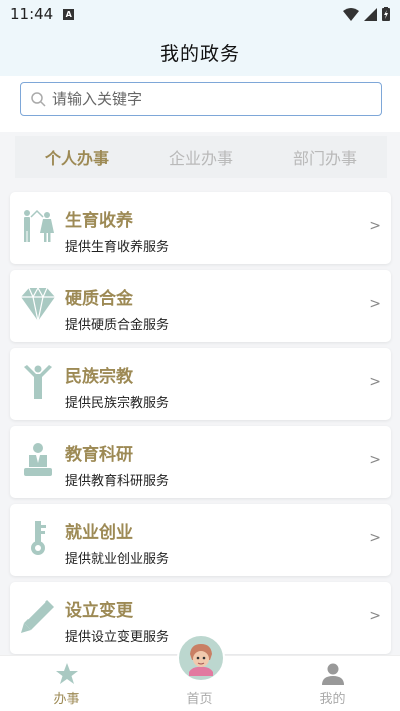 This screenshot has height=711, width=400. What do you see at coordinates (325, 157) in the screenshot?
I see `tab-department: 部门办事` at bounding box center [325, 157].